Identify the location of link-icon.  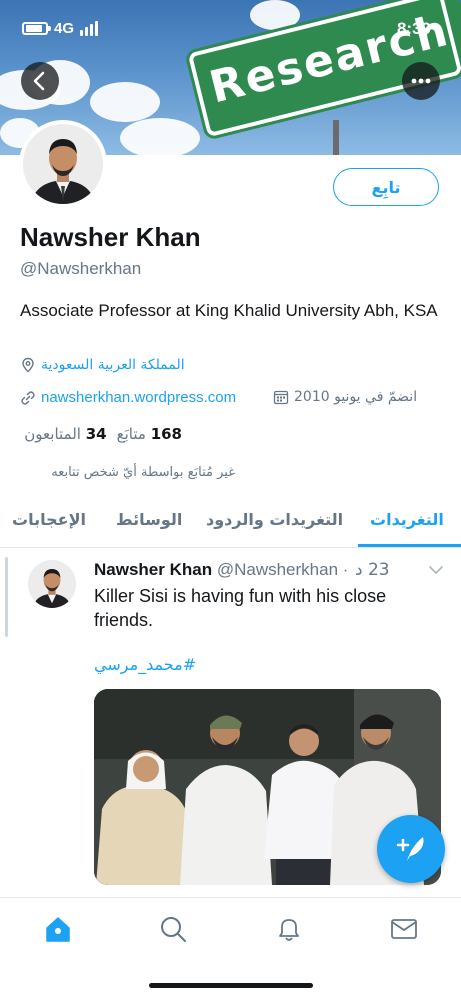
(28, 397).